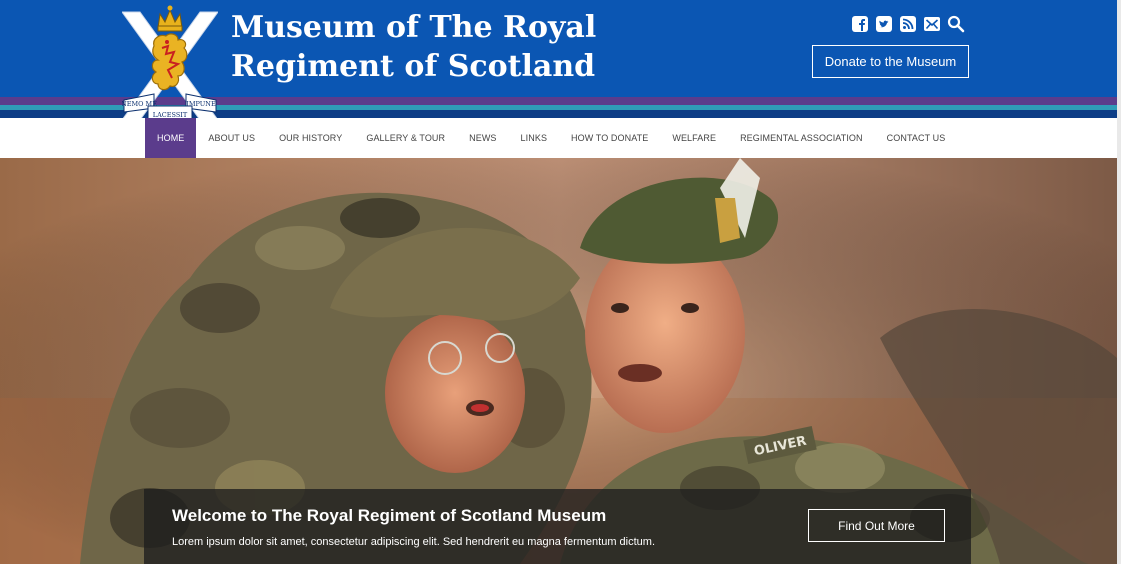  What do you see at coordinates (482, 138) in the screenshot?
I see `nav-item-news: NEWS` at bounding box center [482, 138].